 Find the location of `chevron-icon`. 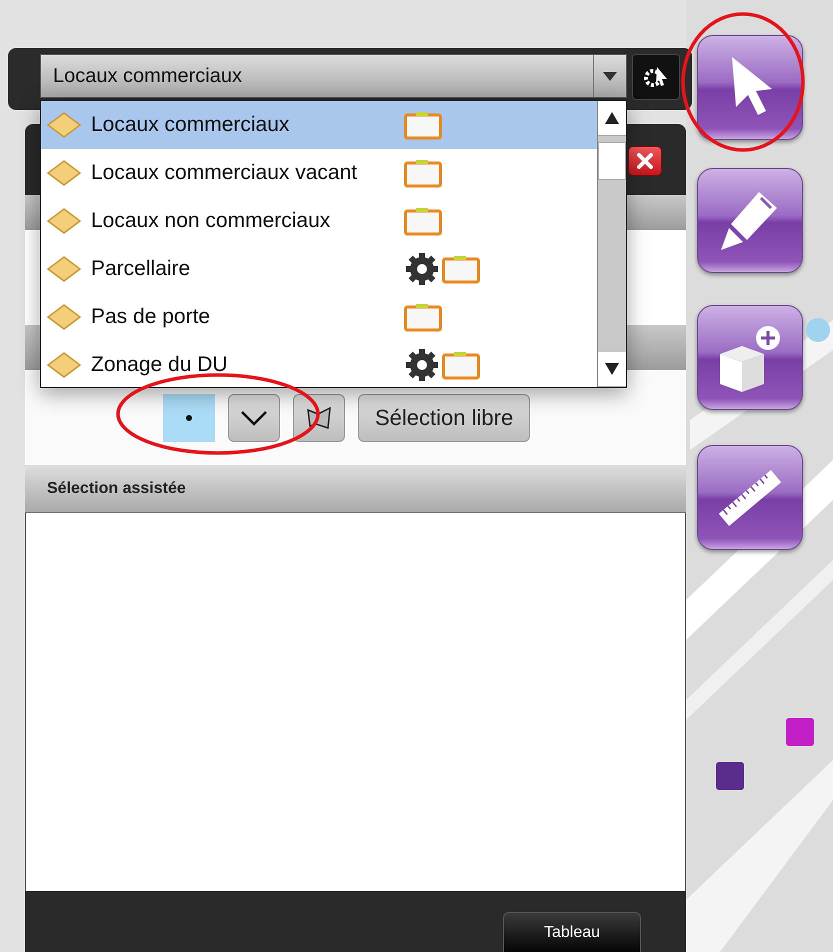

chevron-icon is located at coordinates (254, 417).